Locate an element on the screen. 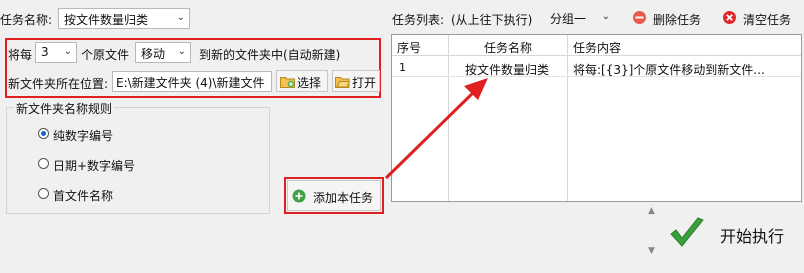 The image size is (804, 273). task-name-label: 任务名称: is located at coordinates (26, 20).